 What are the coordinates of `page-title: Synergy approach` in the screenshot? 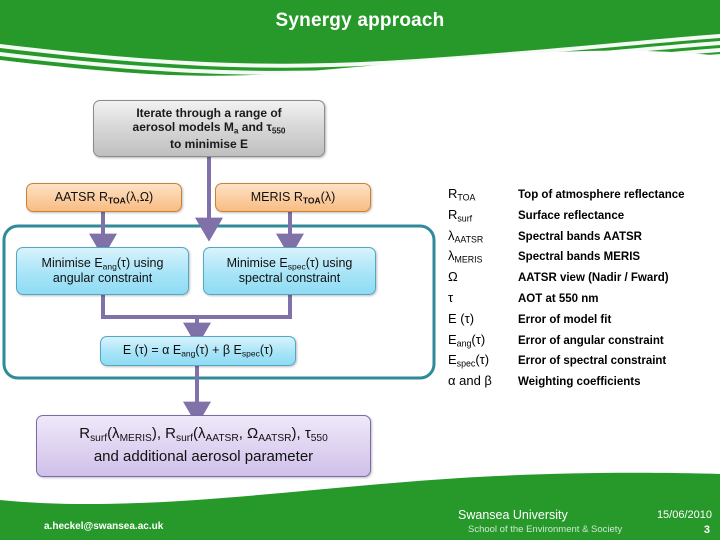 It's located at (360, 20).